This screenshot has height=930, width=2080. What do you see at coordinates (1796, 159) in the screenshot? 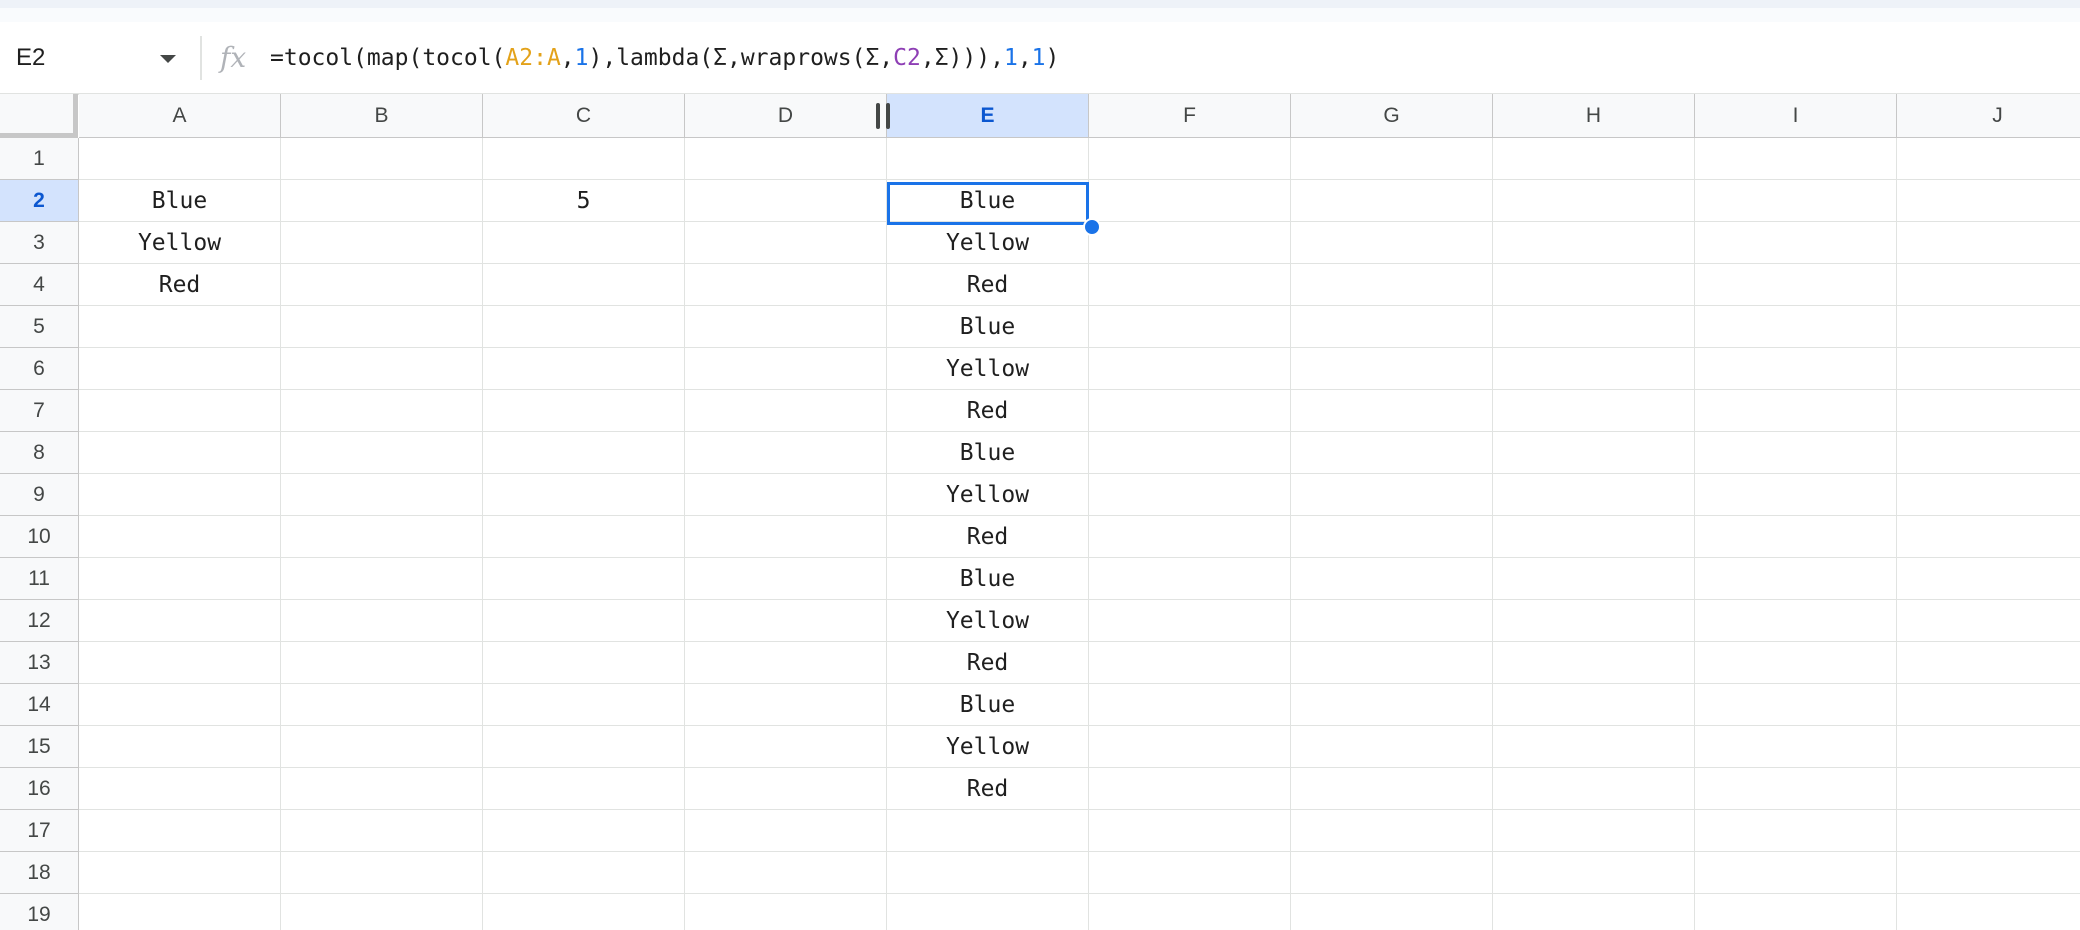
I see `cell-i1` at bounding box center [1796, 159].